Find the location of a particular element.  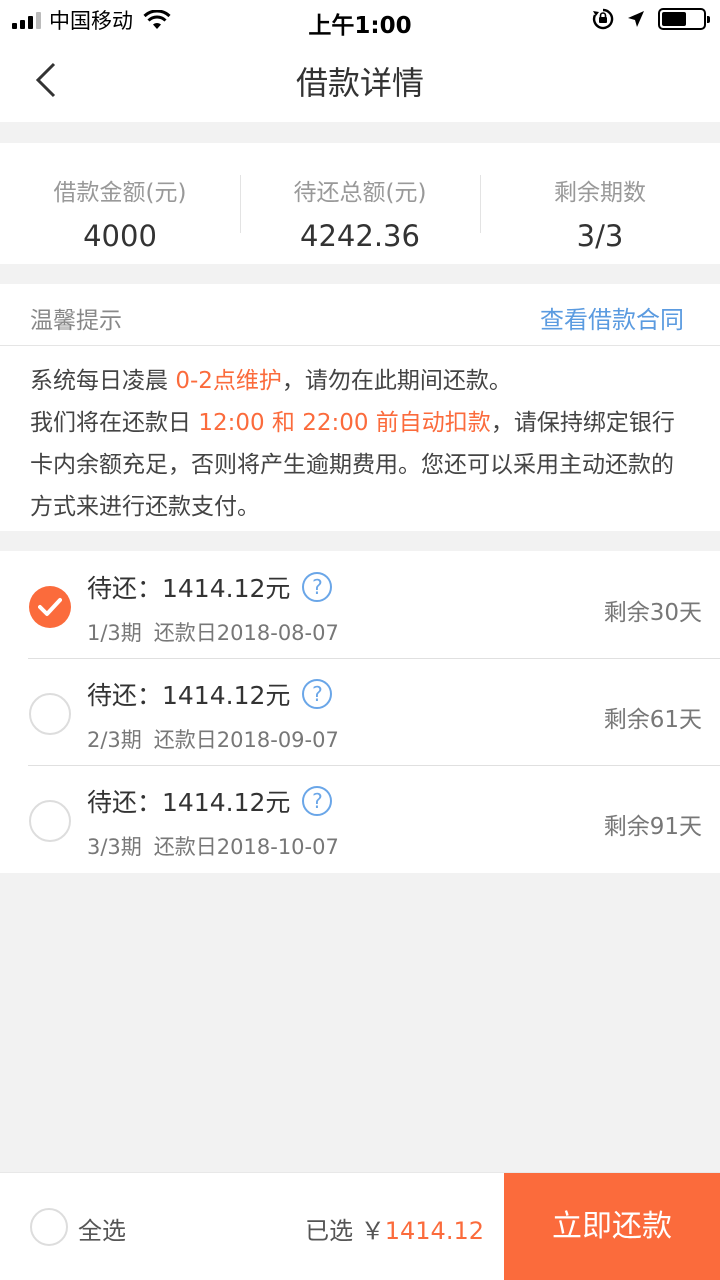

tips-line-2-text: 我们将在还款日 is located at coordinates (114, 423).